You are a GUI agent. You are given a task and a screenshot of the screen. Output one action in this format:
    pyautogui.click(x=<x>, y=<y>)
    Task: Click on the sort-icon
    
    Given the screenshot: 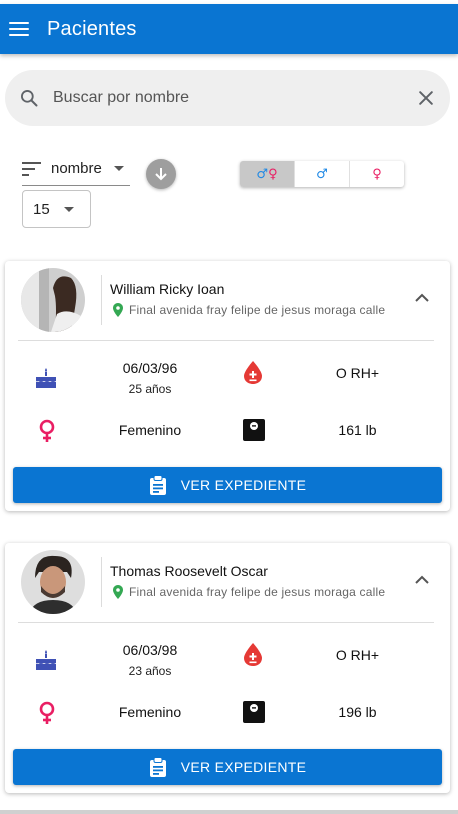 What is the action you would take?
    pyautogui.click(x=31, y=168)
    